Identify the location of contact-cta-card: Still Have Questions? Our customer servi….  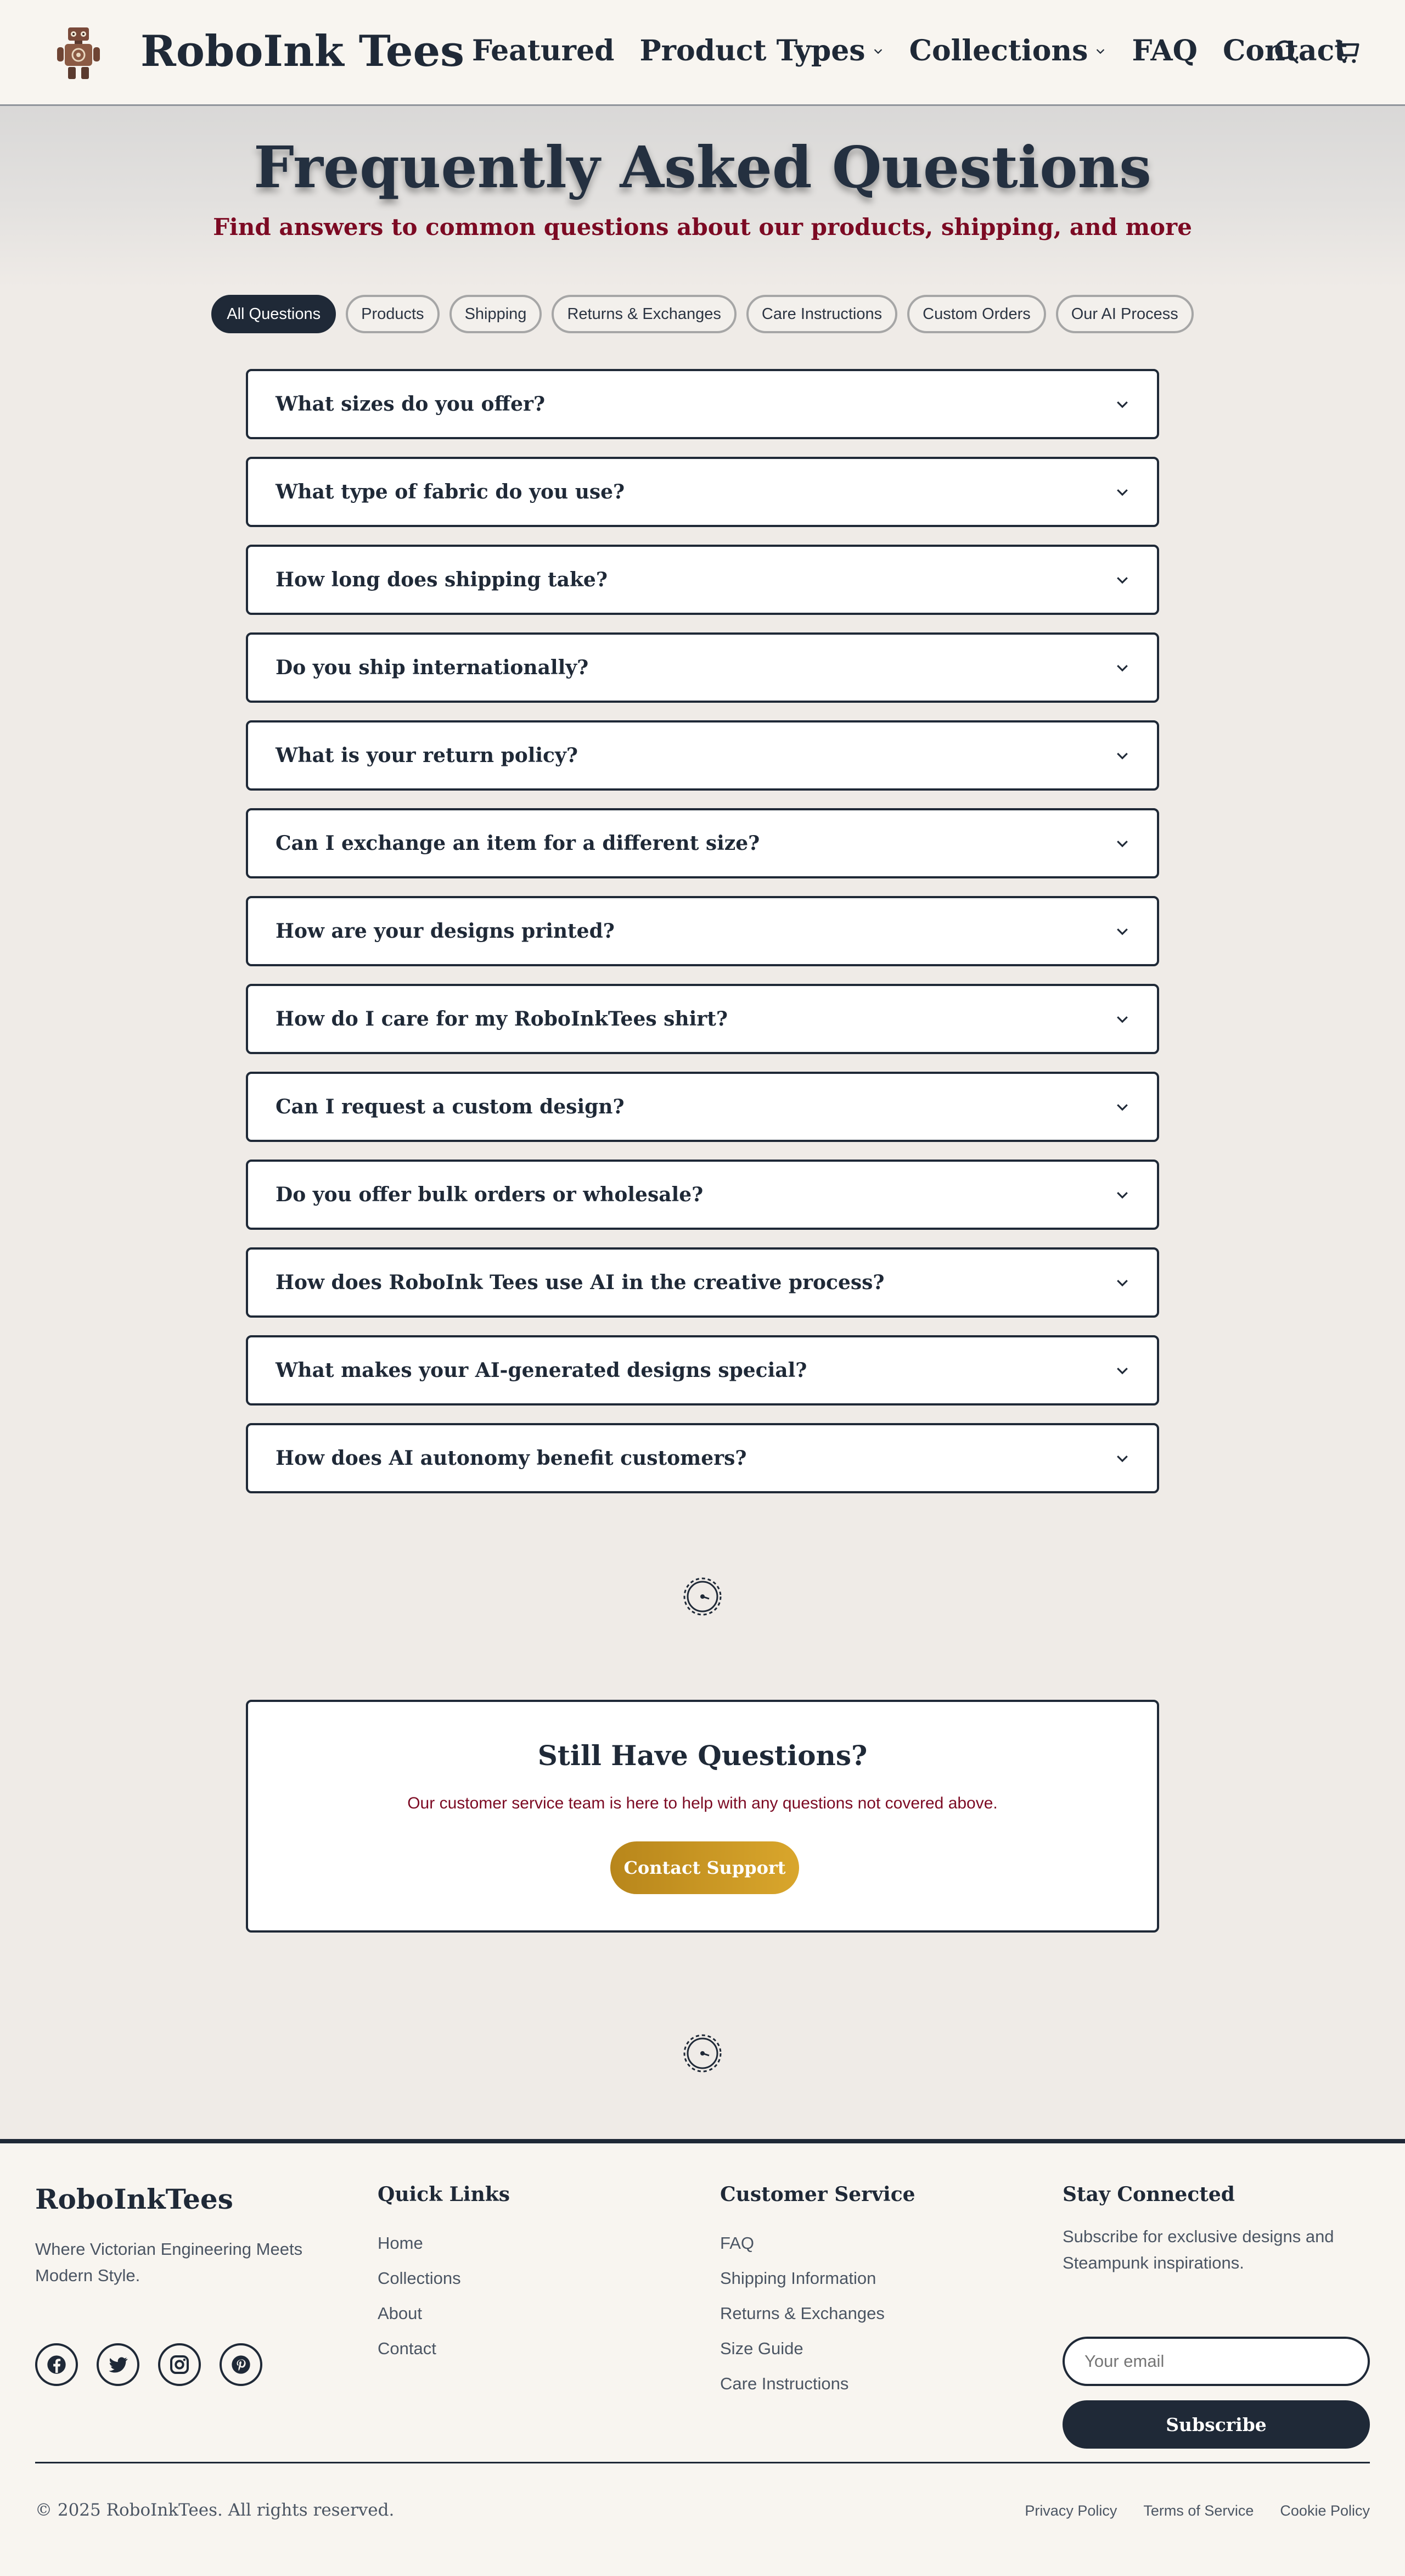
(702, 1817).